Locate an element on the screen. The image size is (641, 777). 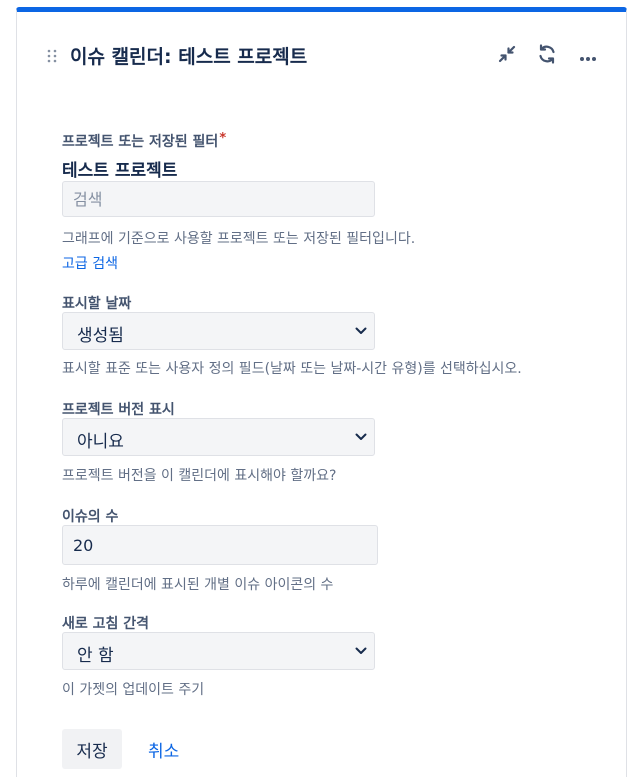
selected-project: 테스트 프로젝트 is located at coordinates (120, 171).